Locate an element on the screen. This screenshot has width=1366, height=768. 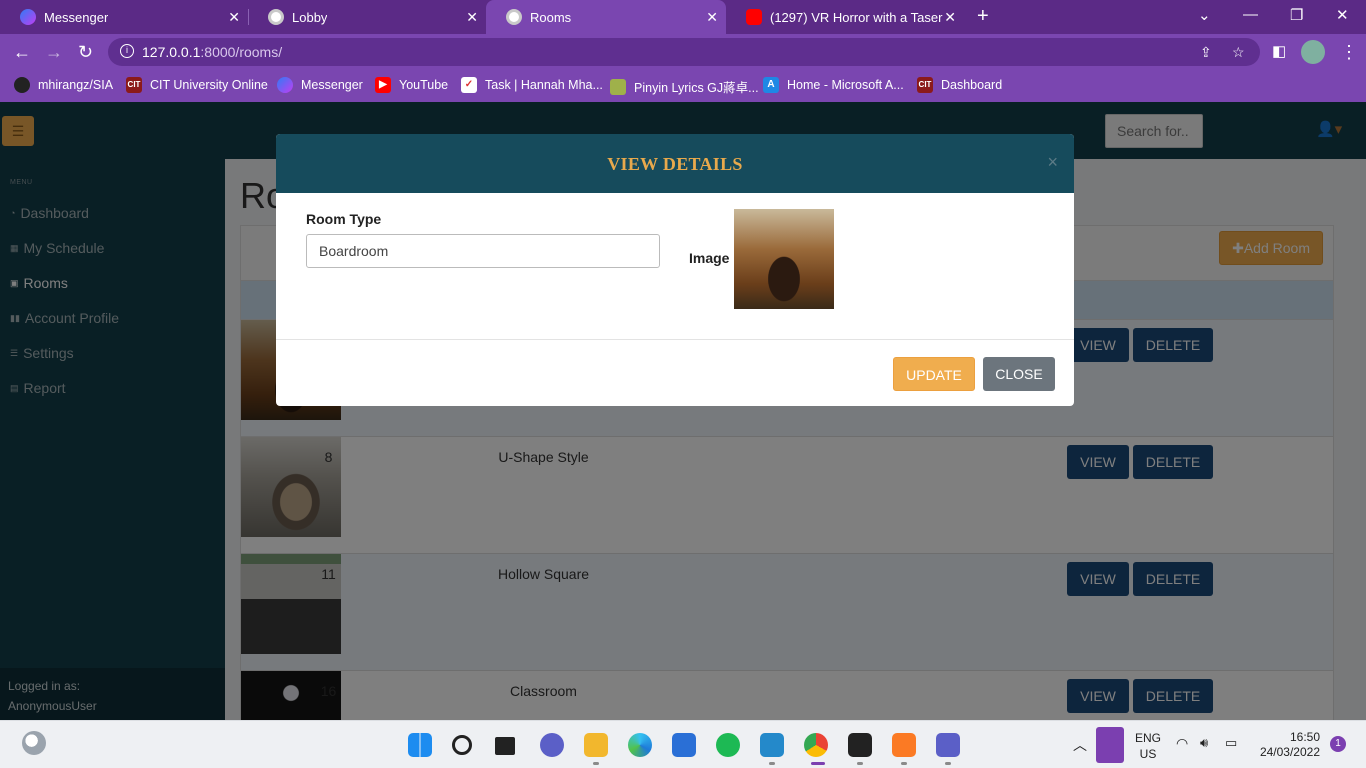
teams-icon is located at coordinates (948, 745).